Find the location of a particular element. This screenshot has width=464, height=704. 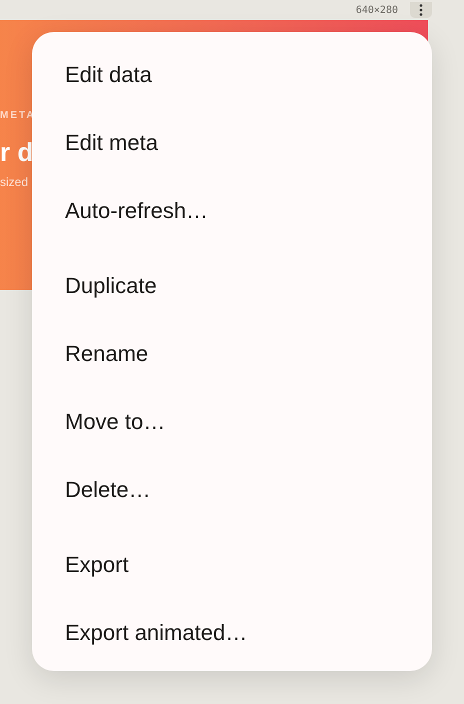

more-icon is located at coordinates (421, 10).